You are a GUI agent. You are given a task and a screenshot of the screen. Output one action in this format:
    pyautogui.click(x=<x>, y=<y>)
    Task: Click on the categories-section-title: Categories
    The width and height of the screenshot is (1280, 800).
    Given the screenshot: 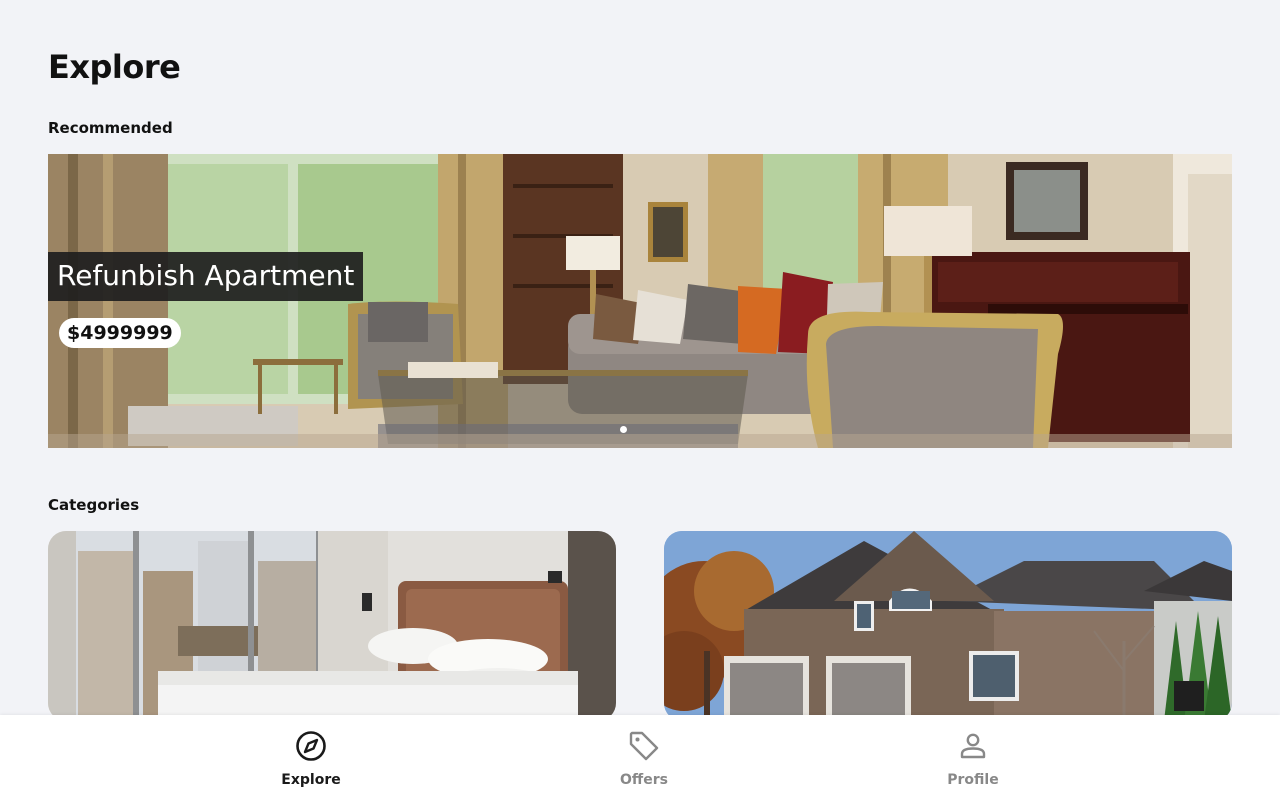 What is the action you would take?
    pyautogui.click(x=94, y=505)
    